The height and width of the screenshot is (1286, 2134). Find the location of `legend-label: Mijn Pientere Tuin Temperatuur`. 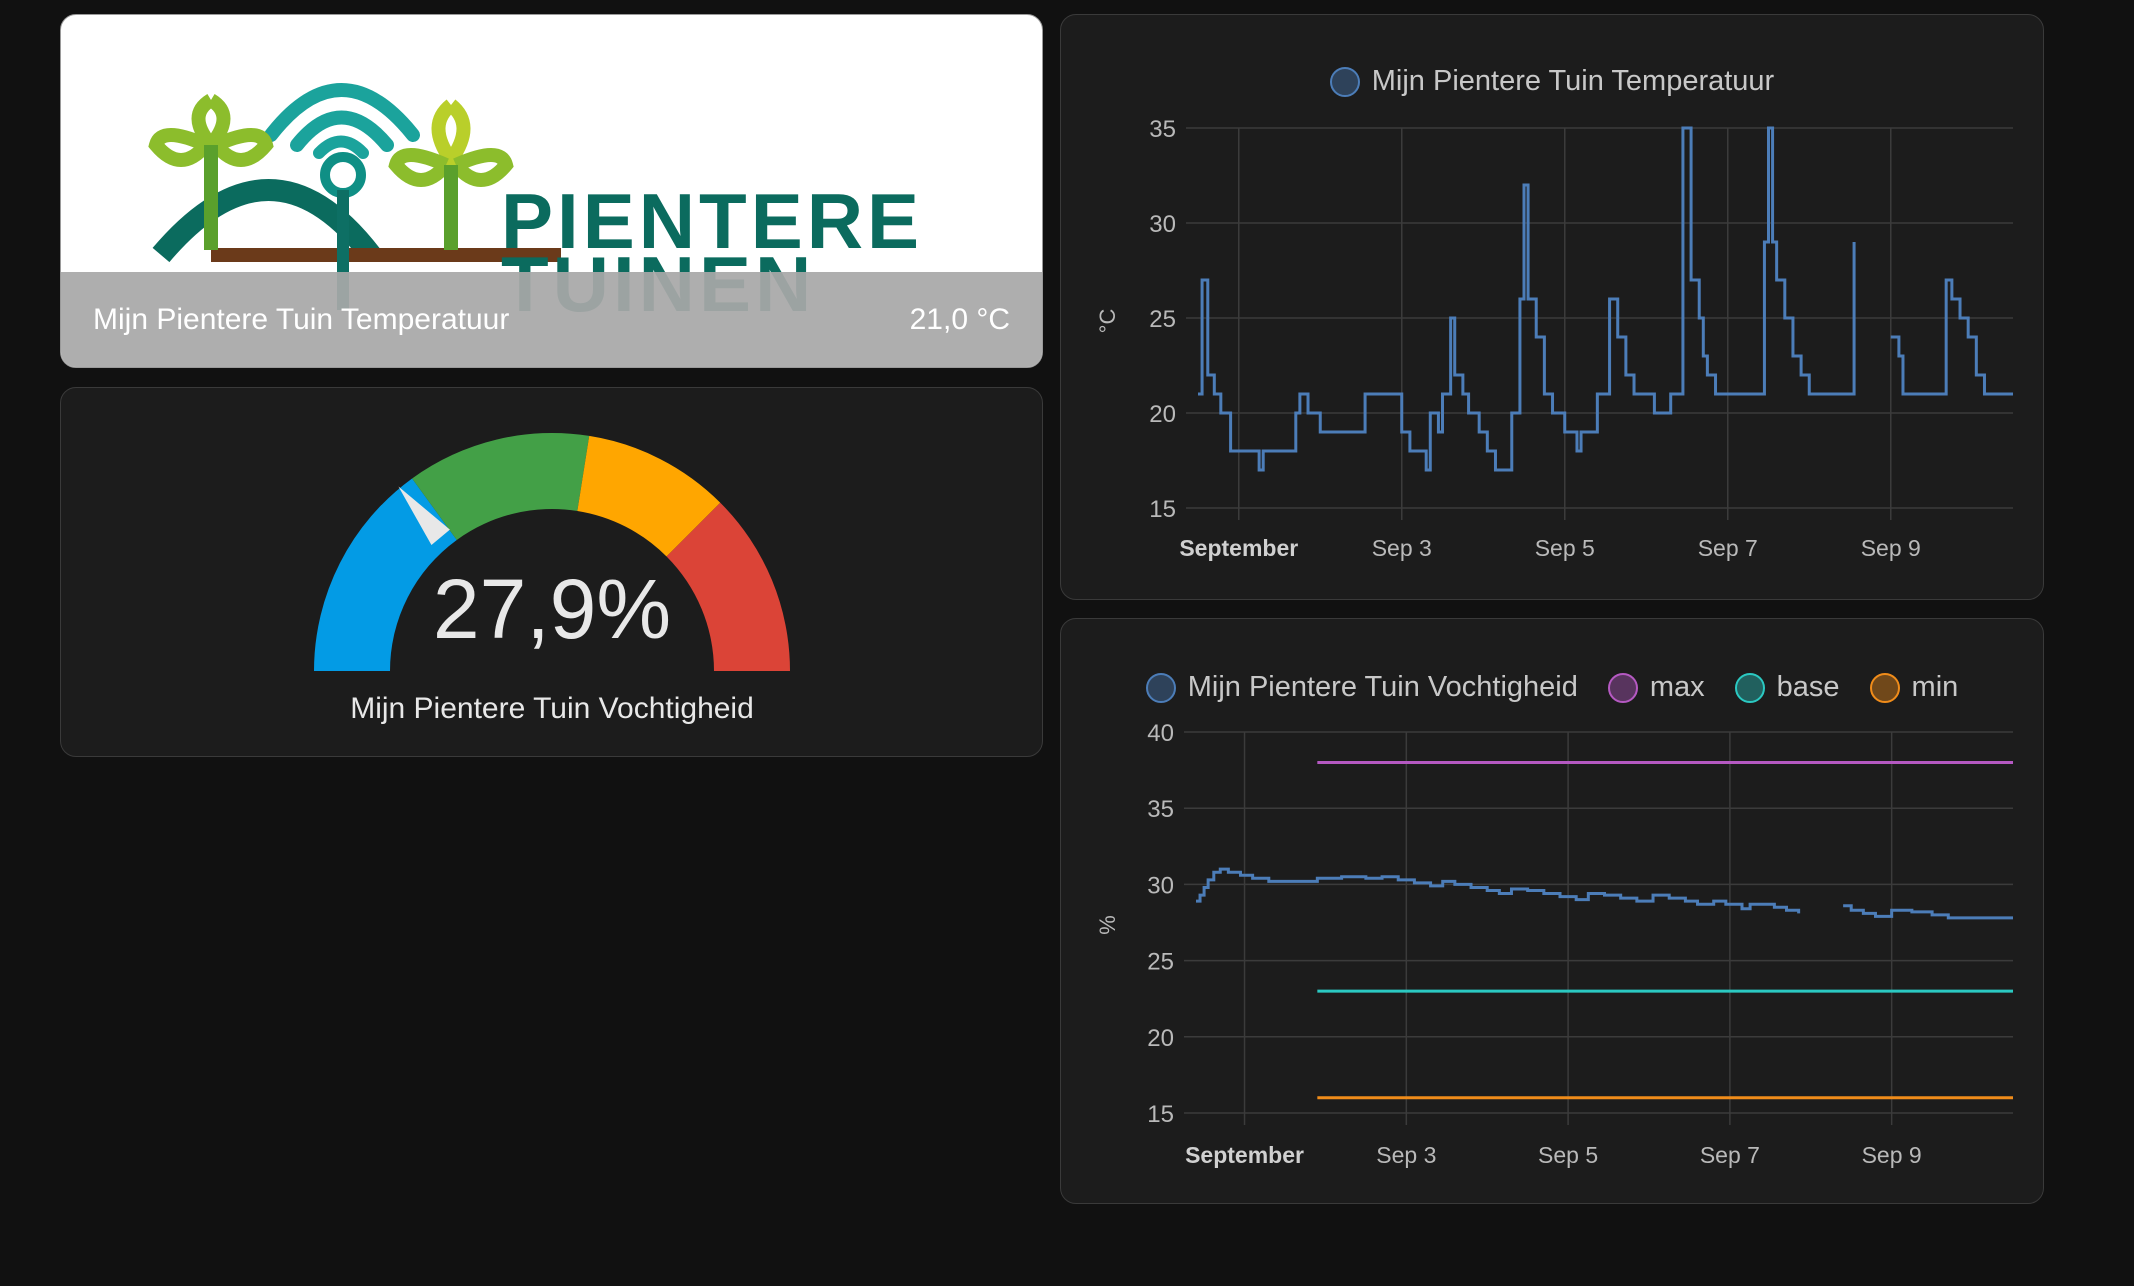

legend-label: Mijn Pientere Tuin Temperatuur is located at coordinates (1573, 81).